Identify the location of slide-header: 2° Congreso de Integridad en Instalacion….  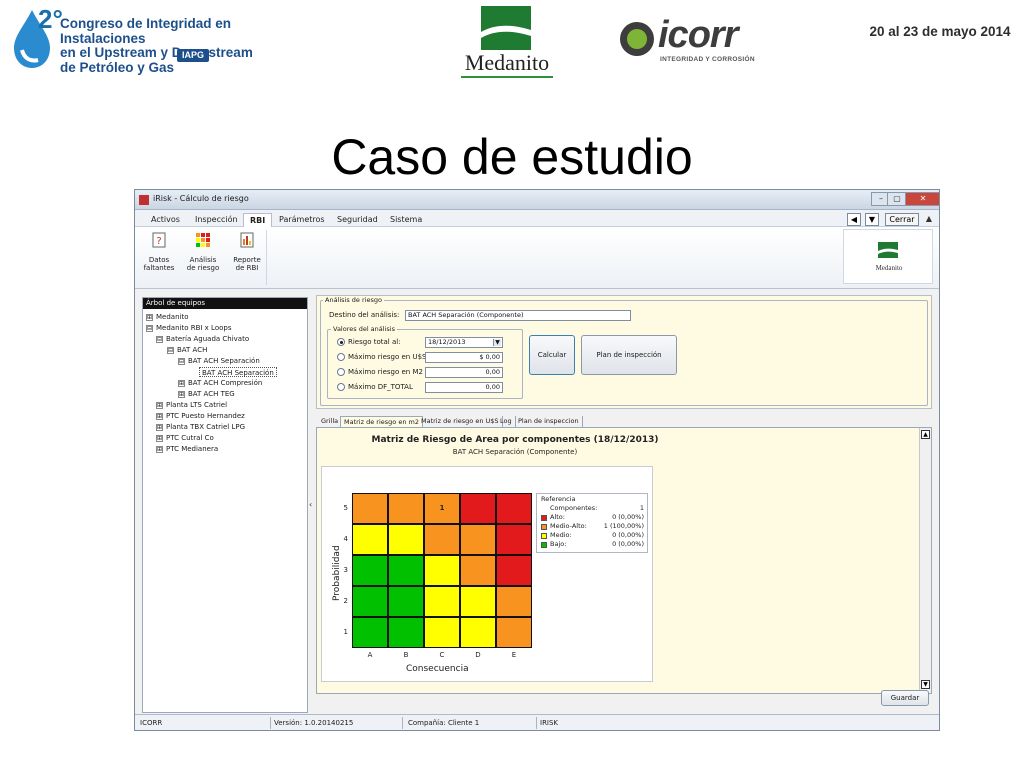
(512, 47).